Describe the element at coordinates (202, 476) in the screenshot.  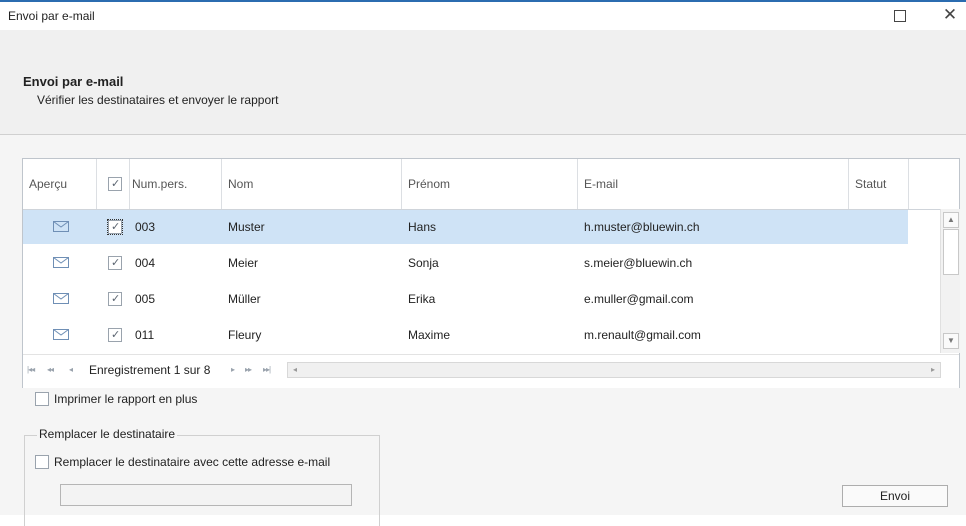
I see `replace-recipient-group: Remplacer le destinataire` at that location.